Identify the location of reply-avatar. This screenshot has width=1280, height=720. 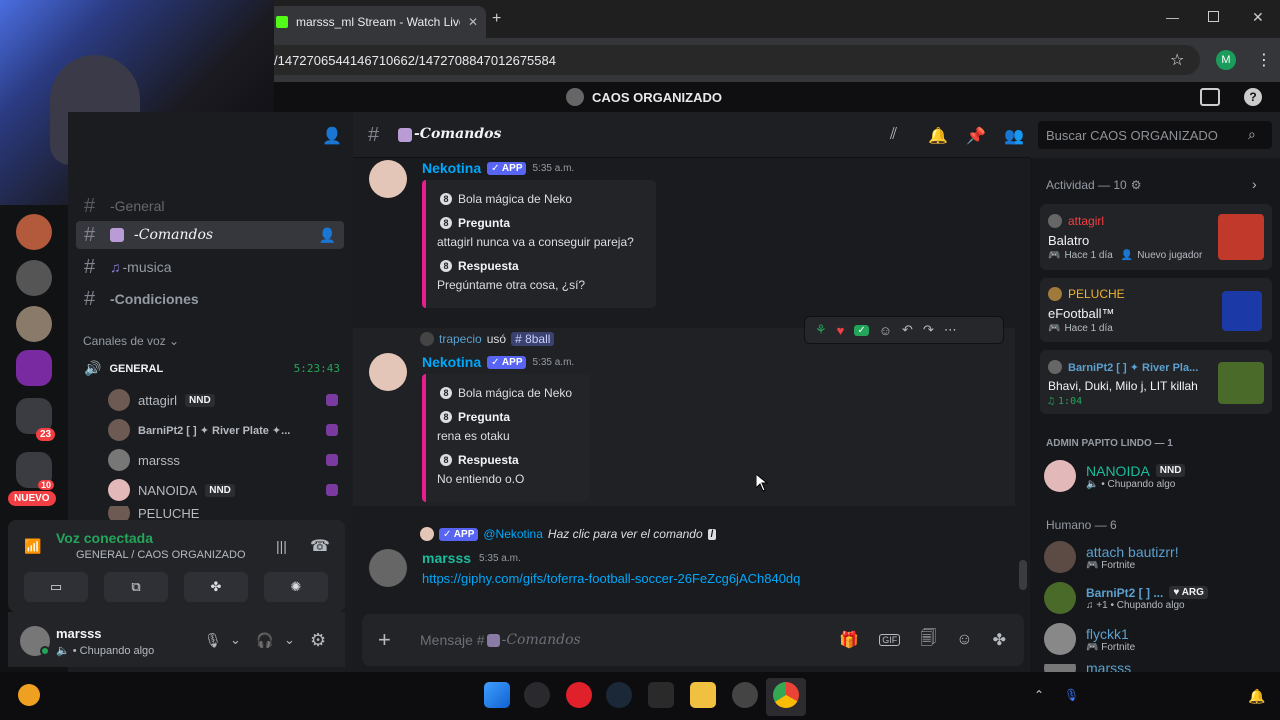
(427, 534).